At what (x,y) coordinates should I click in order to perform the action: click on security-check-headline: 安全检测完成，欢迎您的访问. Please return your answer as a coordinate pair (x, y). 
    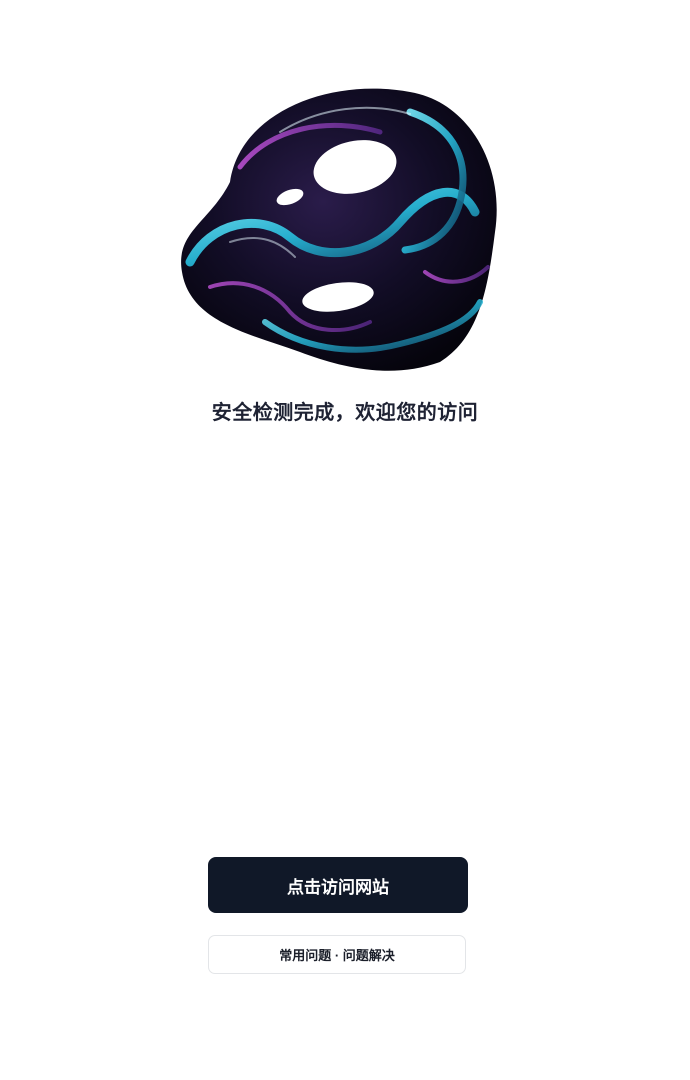
    Looking at the image, I should click on (345, 412).